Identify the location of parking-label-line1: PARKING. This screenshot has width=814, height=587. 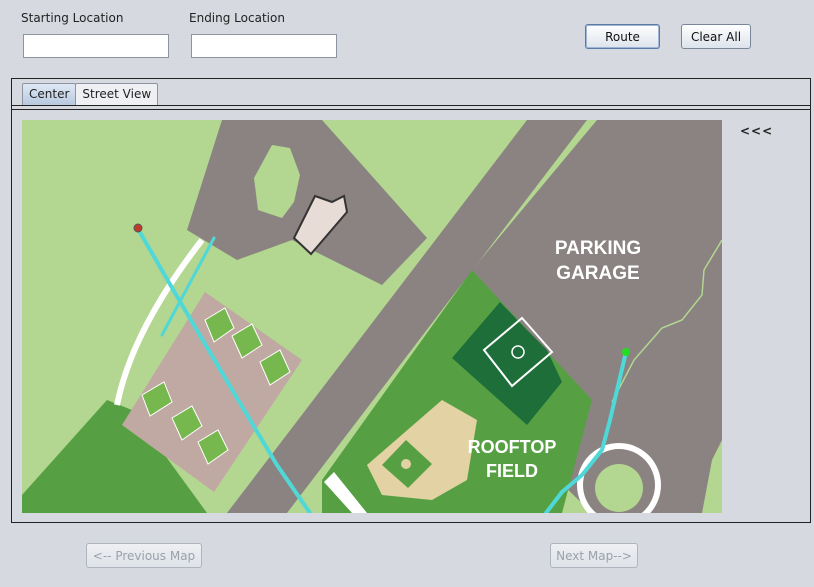
(598, 248).